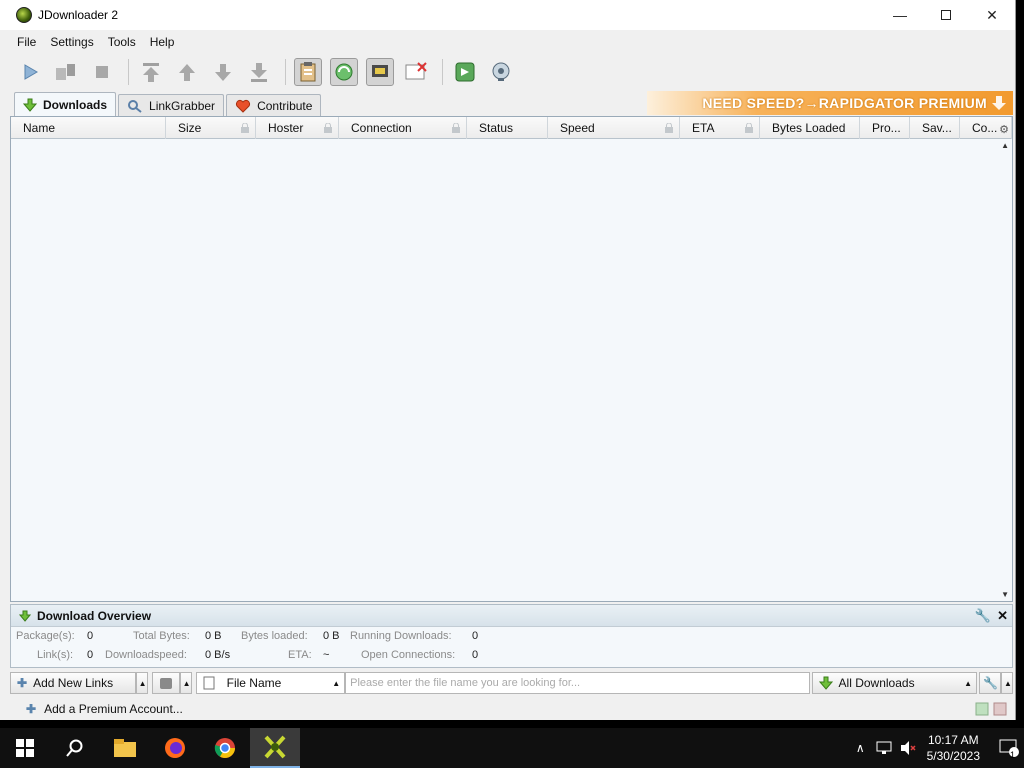  I want to click on taskbar-clock: 10:17 AM 5/30/2023, so click(953, 748).